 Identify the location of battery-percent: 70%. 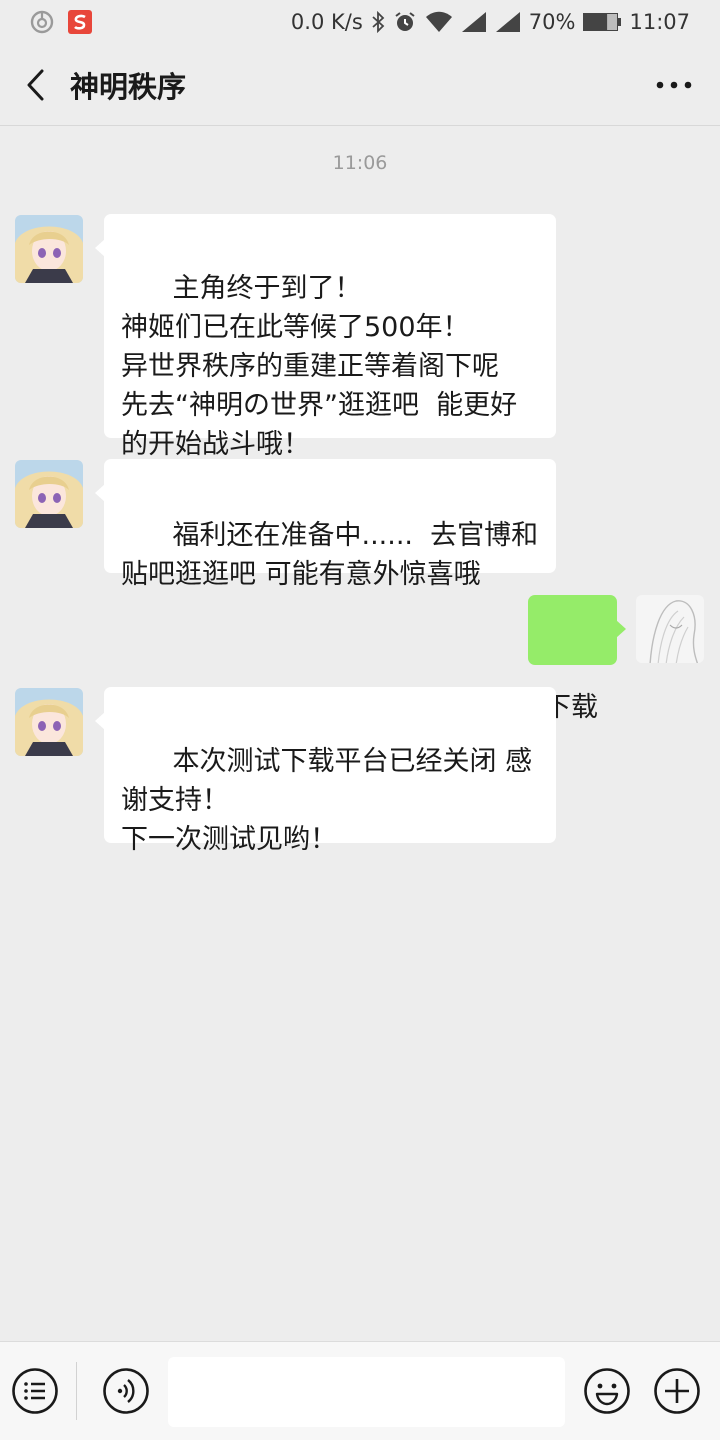
(552, 22).